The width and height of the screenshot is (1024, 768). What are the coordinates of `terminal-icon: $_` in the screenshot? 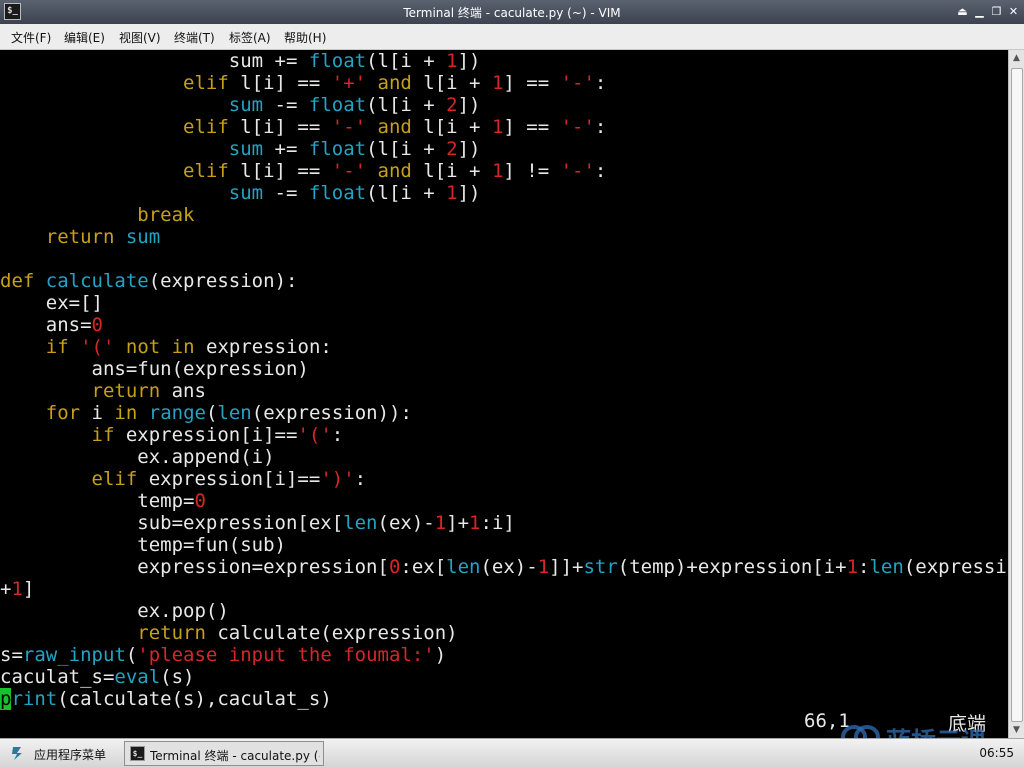 It's located at (137, 753).